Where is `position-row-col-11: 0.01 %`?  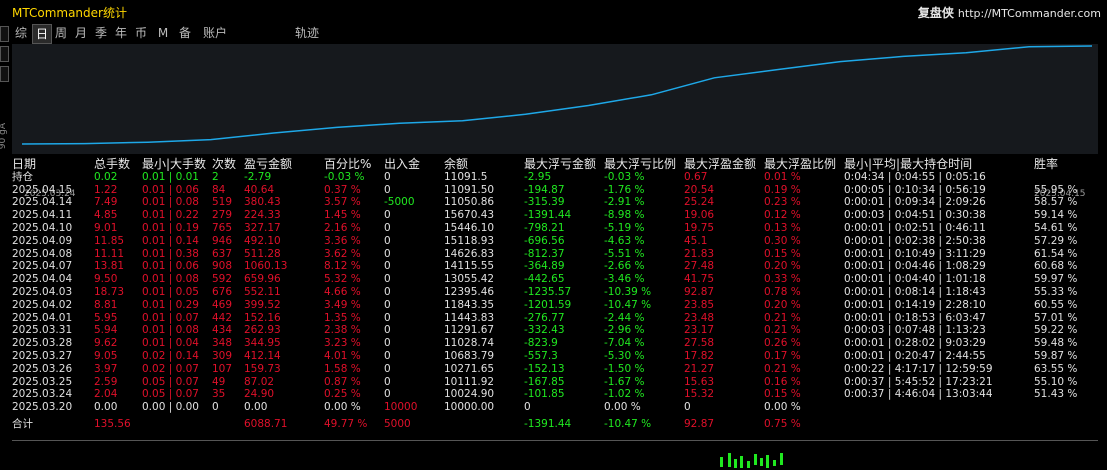 position-row-col-11: 0.01 % is located at coordinates (782, 176).